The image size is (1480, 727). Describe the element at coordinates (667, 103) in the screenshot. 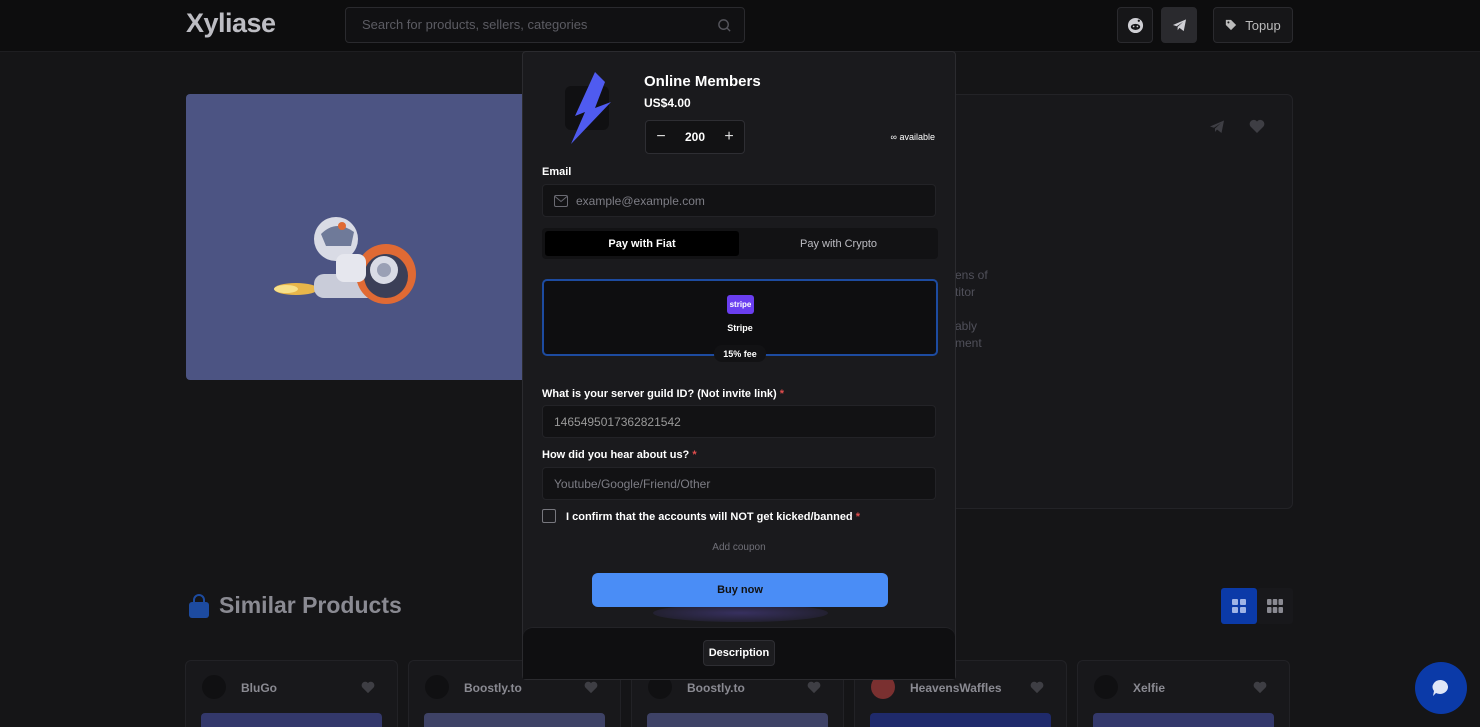

I see `product-price: US$4.00` at that location.